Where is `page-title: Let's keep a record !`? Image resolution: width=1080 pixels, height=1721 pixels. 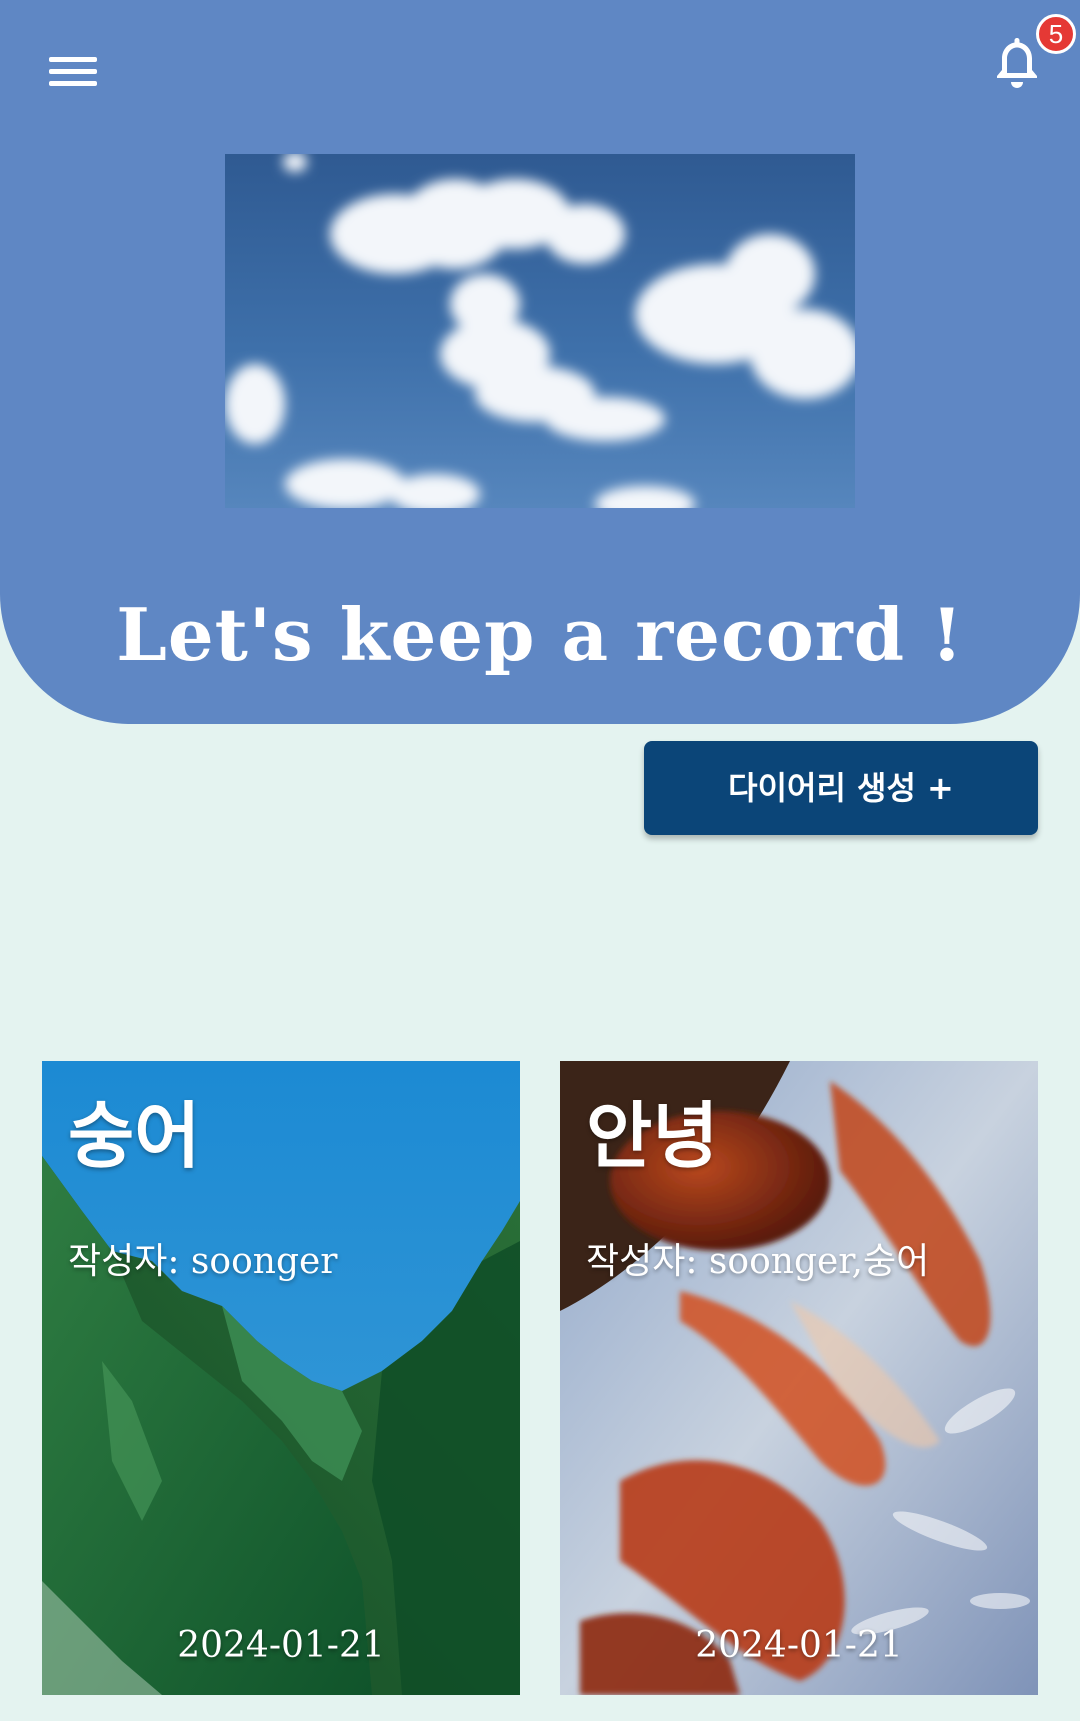
page-title: Let's keep a record ! is located at coordinates (540, 634).